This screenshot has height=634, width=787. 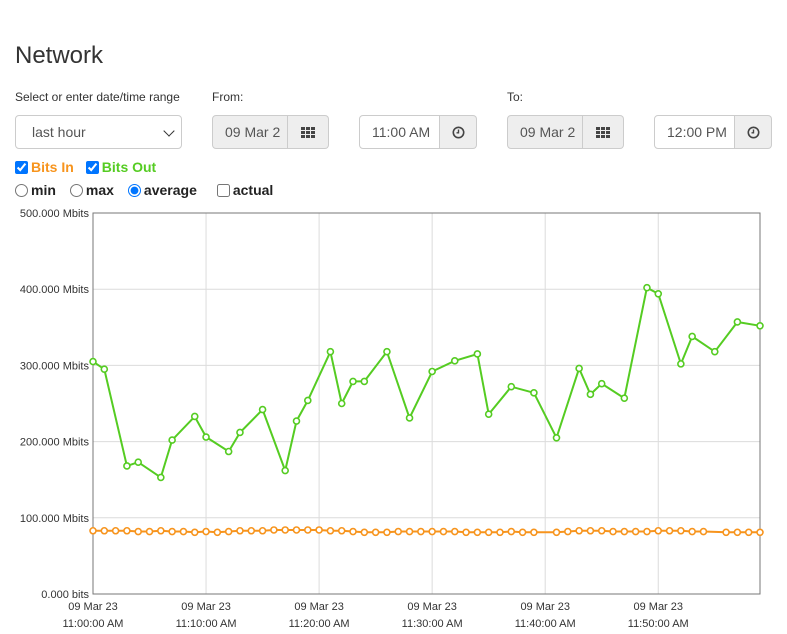 I want to click on bits-out-checkbox, so click(x=92, y=167).